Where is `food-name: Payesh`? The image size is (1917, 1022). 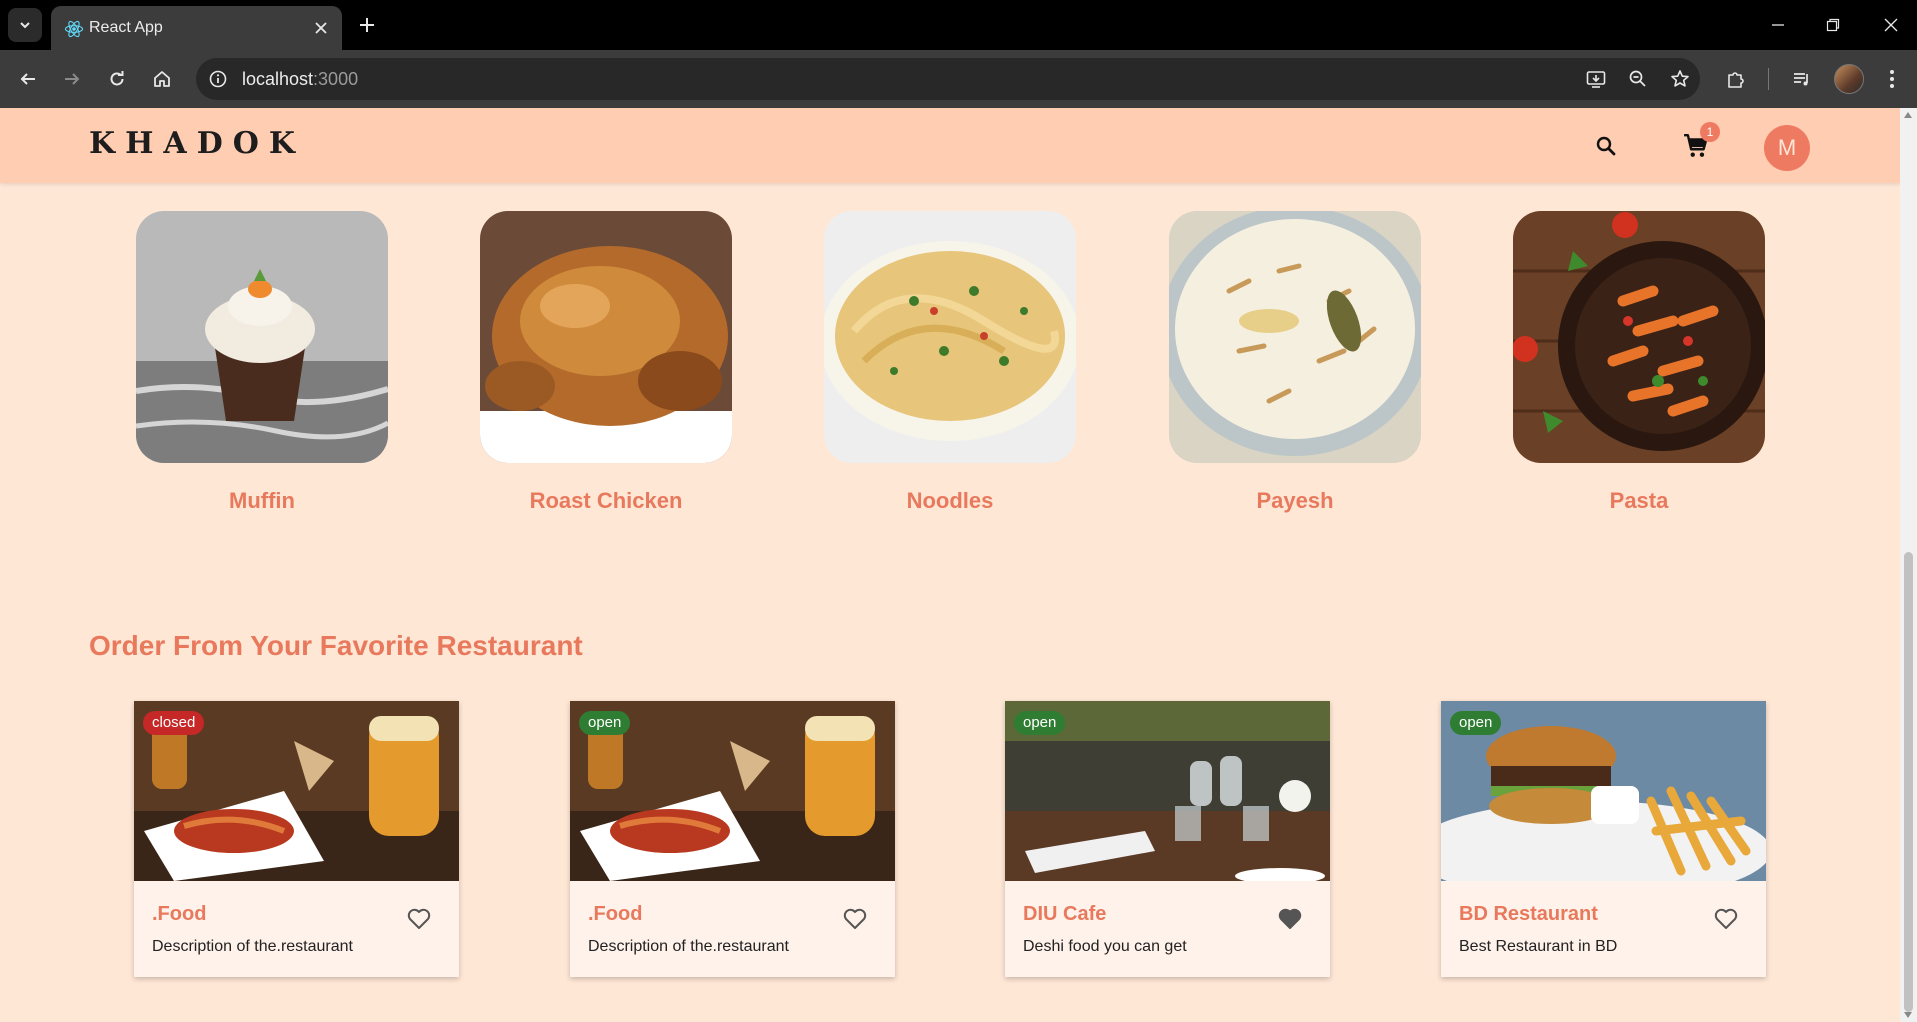
food-name: Payesh is located at coordinates (1295, 500).